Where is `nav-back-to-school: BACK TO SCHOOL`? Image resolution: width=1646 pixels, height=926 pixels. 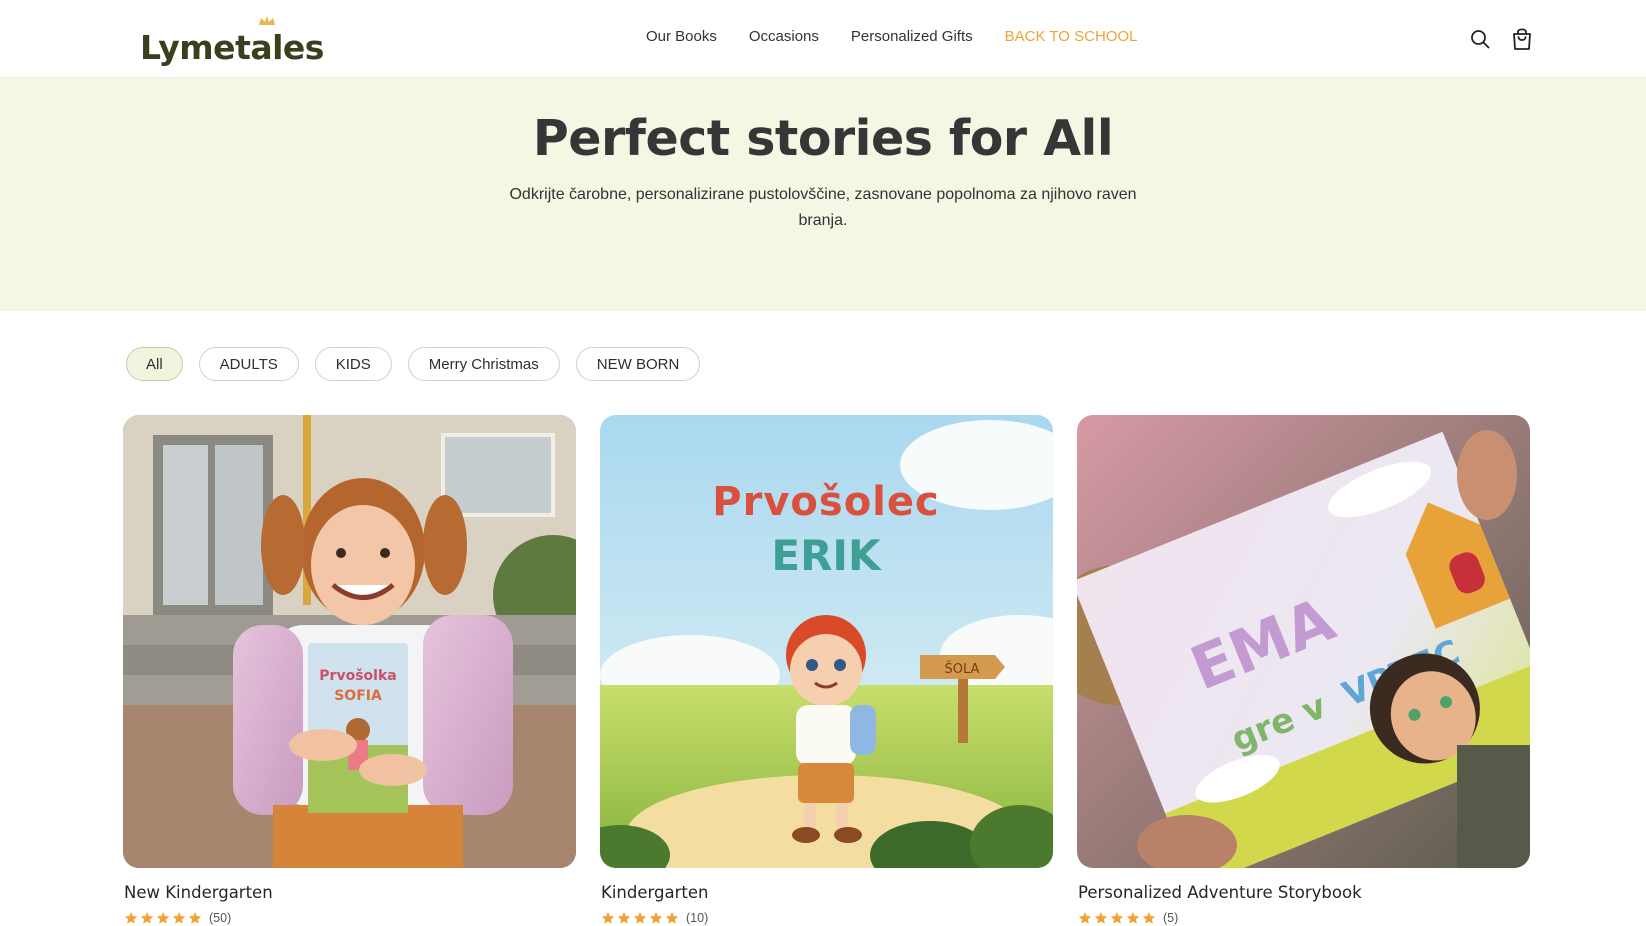 nav-back-to-school: BACK TO SCHOOL is located at coordinates (1071, 36).